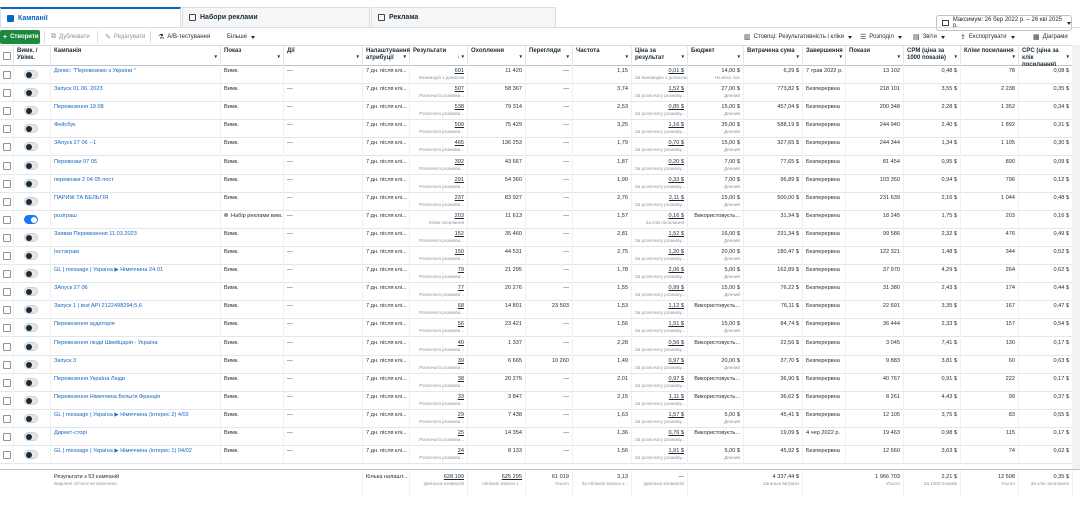  Describe the element at coordinates (136, 382) in the screenshot. I see `campaign-name-link-cell: Перевезення Україна Люди` at that location.